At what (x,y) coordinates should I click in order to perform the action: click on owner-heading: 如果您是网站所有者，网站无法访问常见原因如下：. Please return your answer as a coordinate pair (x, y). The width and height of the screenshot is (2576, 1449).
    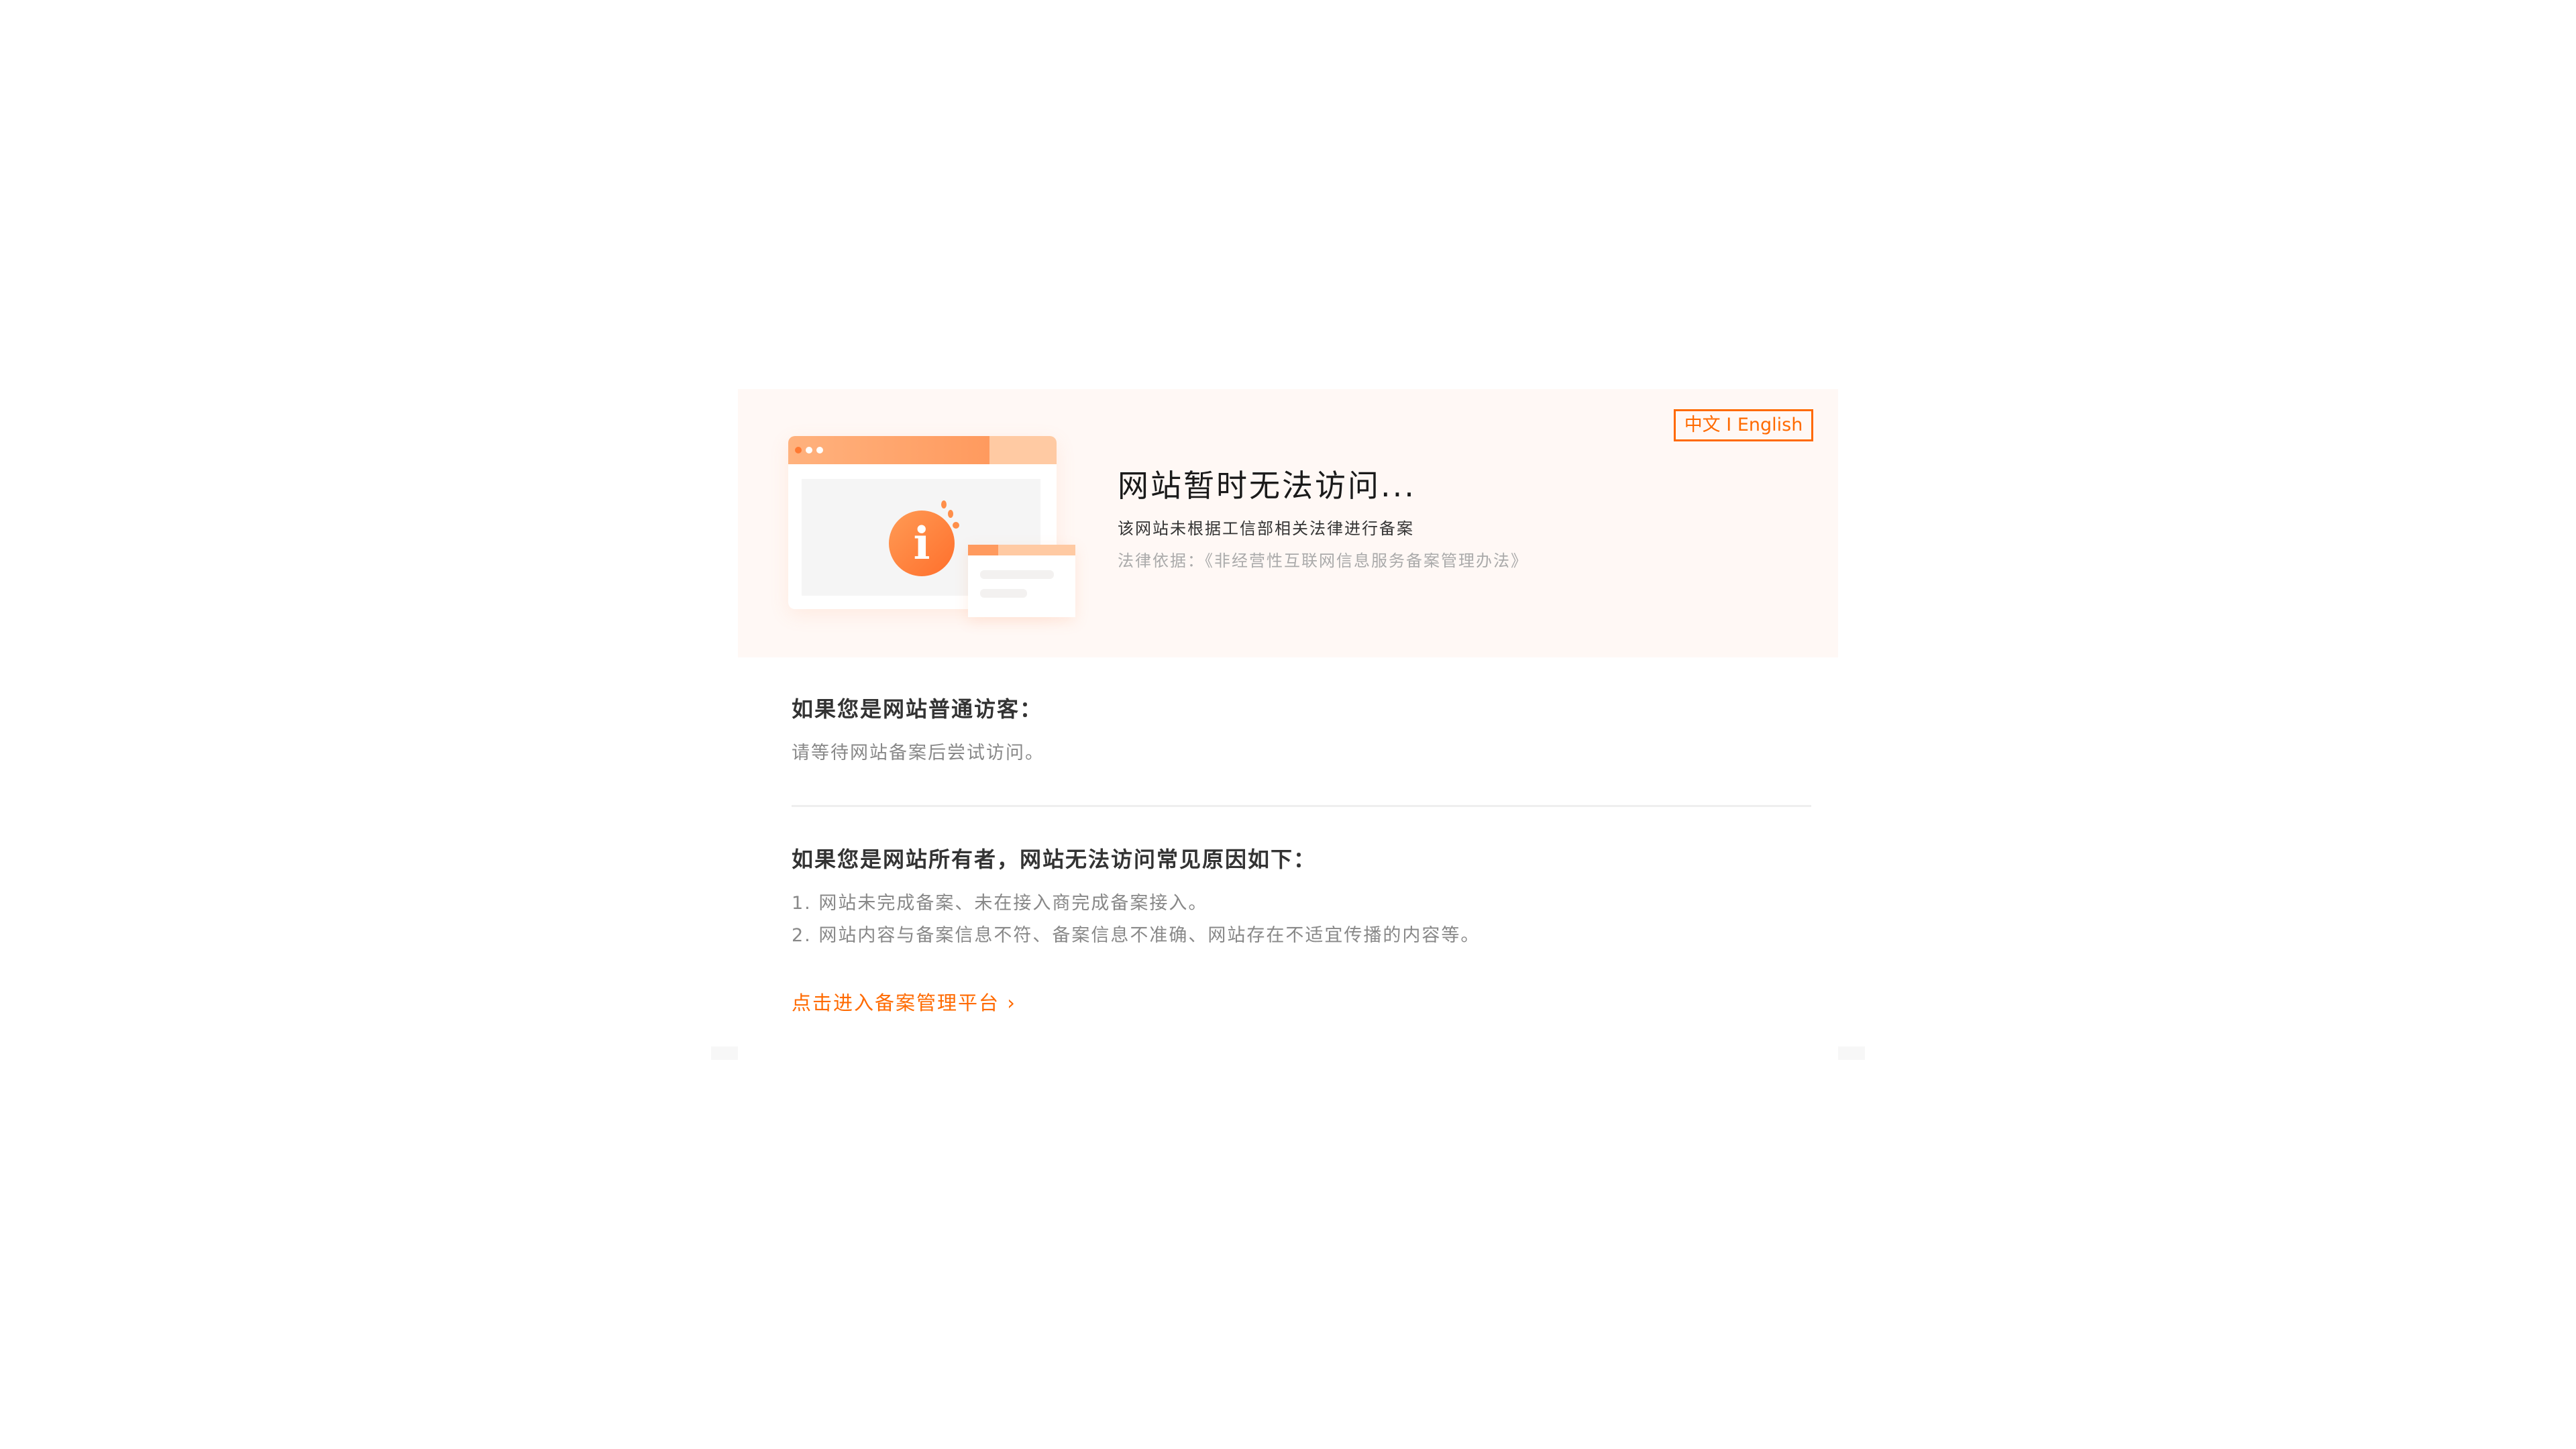
    Looking at the image, I should click on (1054, 859).